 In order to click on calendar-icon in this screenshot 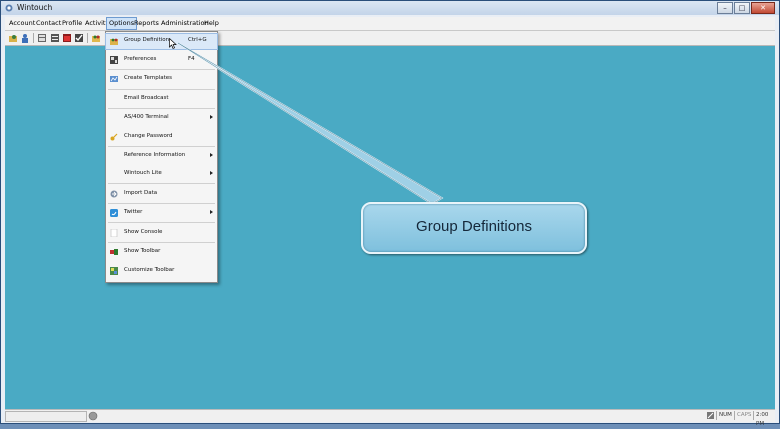, I will do `click(67, 38)`.